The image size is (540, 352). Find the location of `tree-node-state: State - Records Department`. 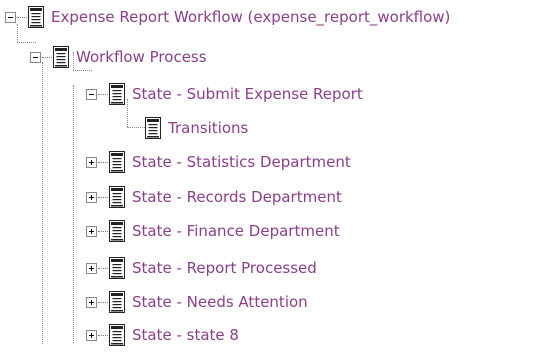

tree-node-state: State - Records Department is located at coordinates (214, 197).